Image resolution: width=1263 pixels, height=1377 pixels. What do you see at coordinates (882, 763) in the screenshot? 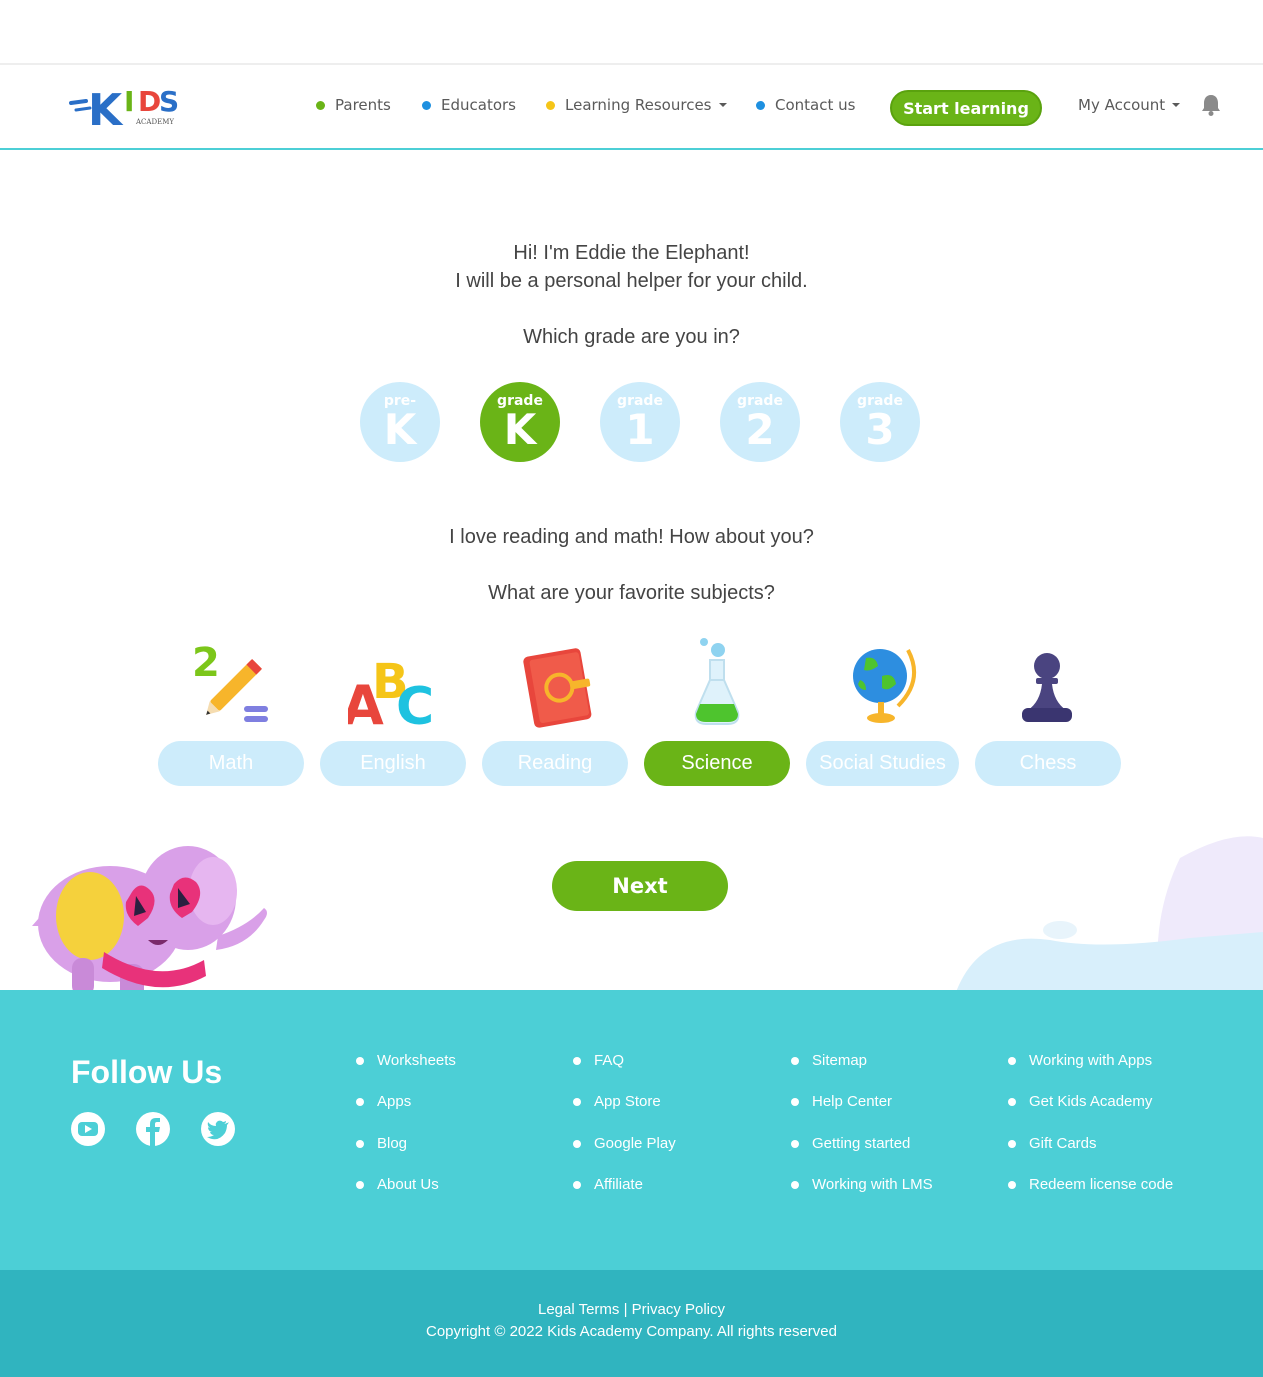
I see `subject-social-studies-button: Social Studies` at bounding box center [882, 763].